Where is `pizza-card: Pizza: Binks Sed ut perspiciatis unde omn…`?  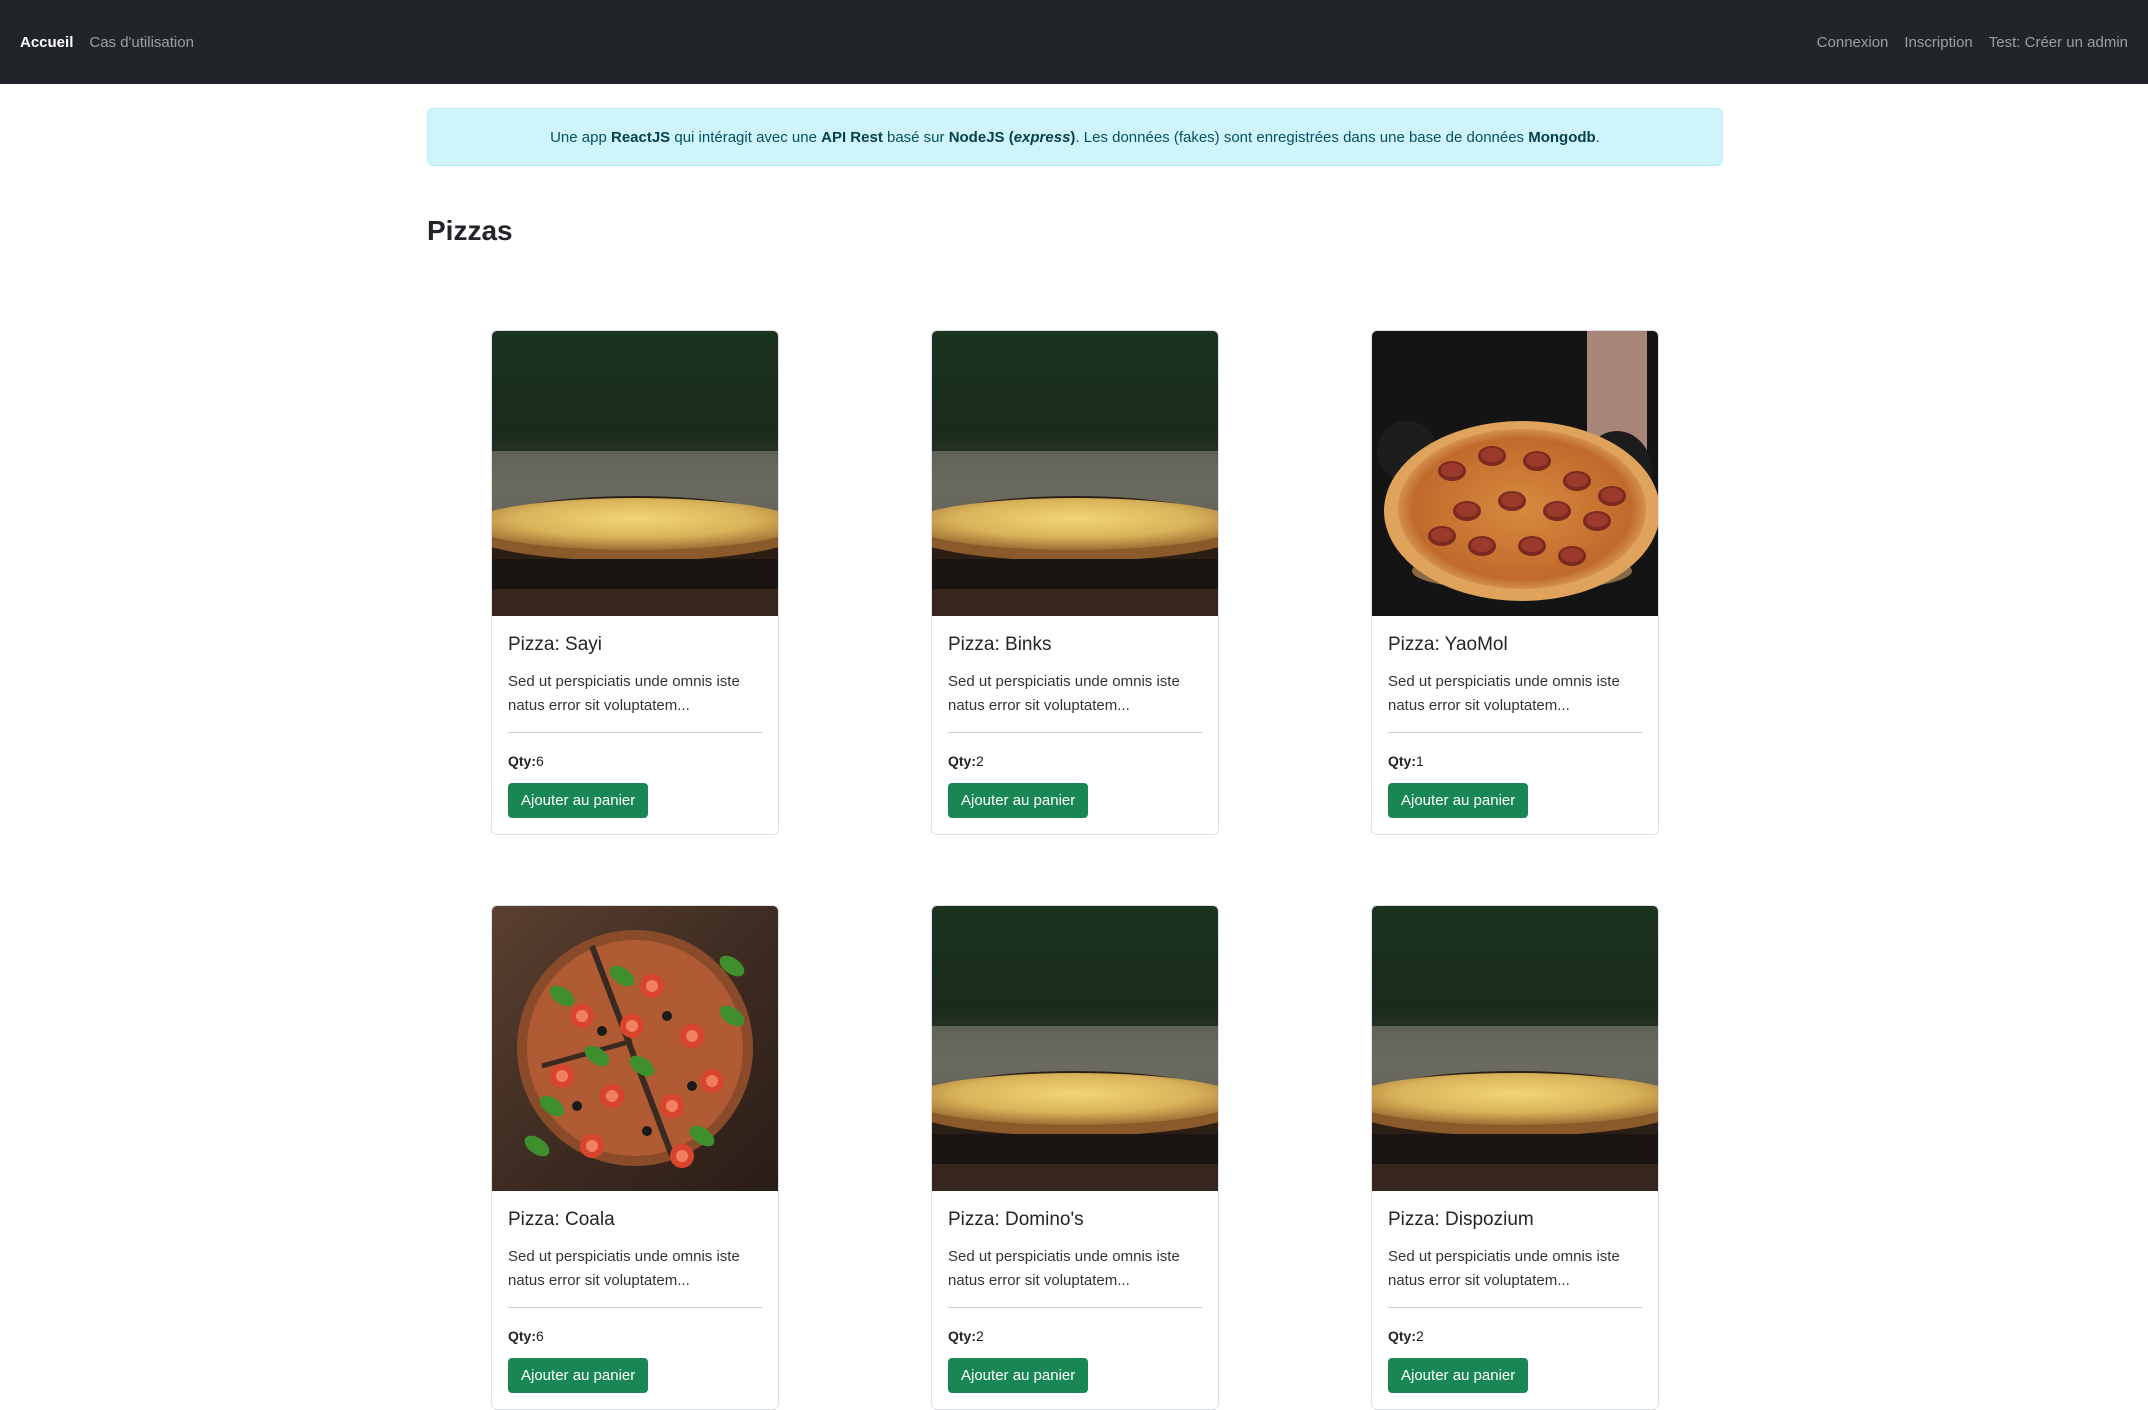
pizza-card: Pizza: Binks Sed ut perspiciatis unde omn… is located at coordinates (1075, 582).